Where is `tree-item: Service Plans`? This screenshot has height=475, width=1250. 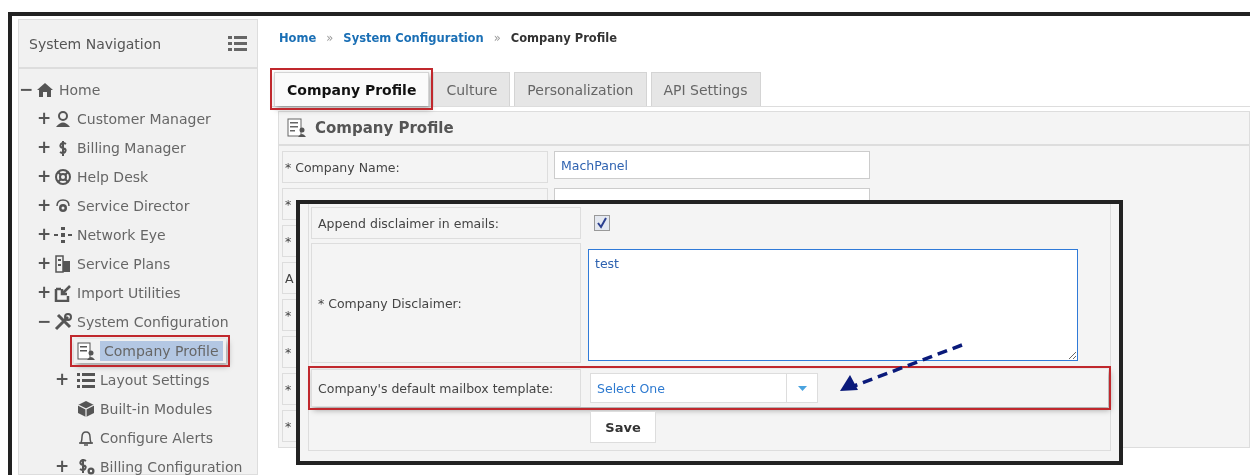
tree-item: Service Plans is located at coordinates (112, 263).